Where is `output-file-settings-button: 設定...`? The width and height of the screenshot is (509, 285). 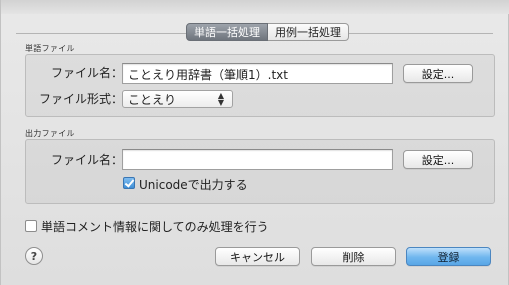 output-file-settings-button: 設定... is located at coordinates (438, 159).